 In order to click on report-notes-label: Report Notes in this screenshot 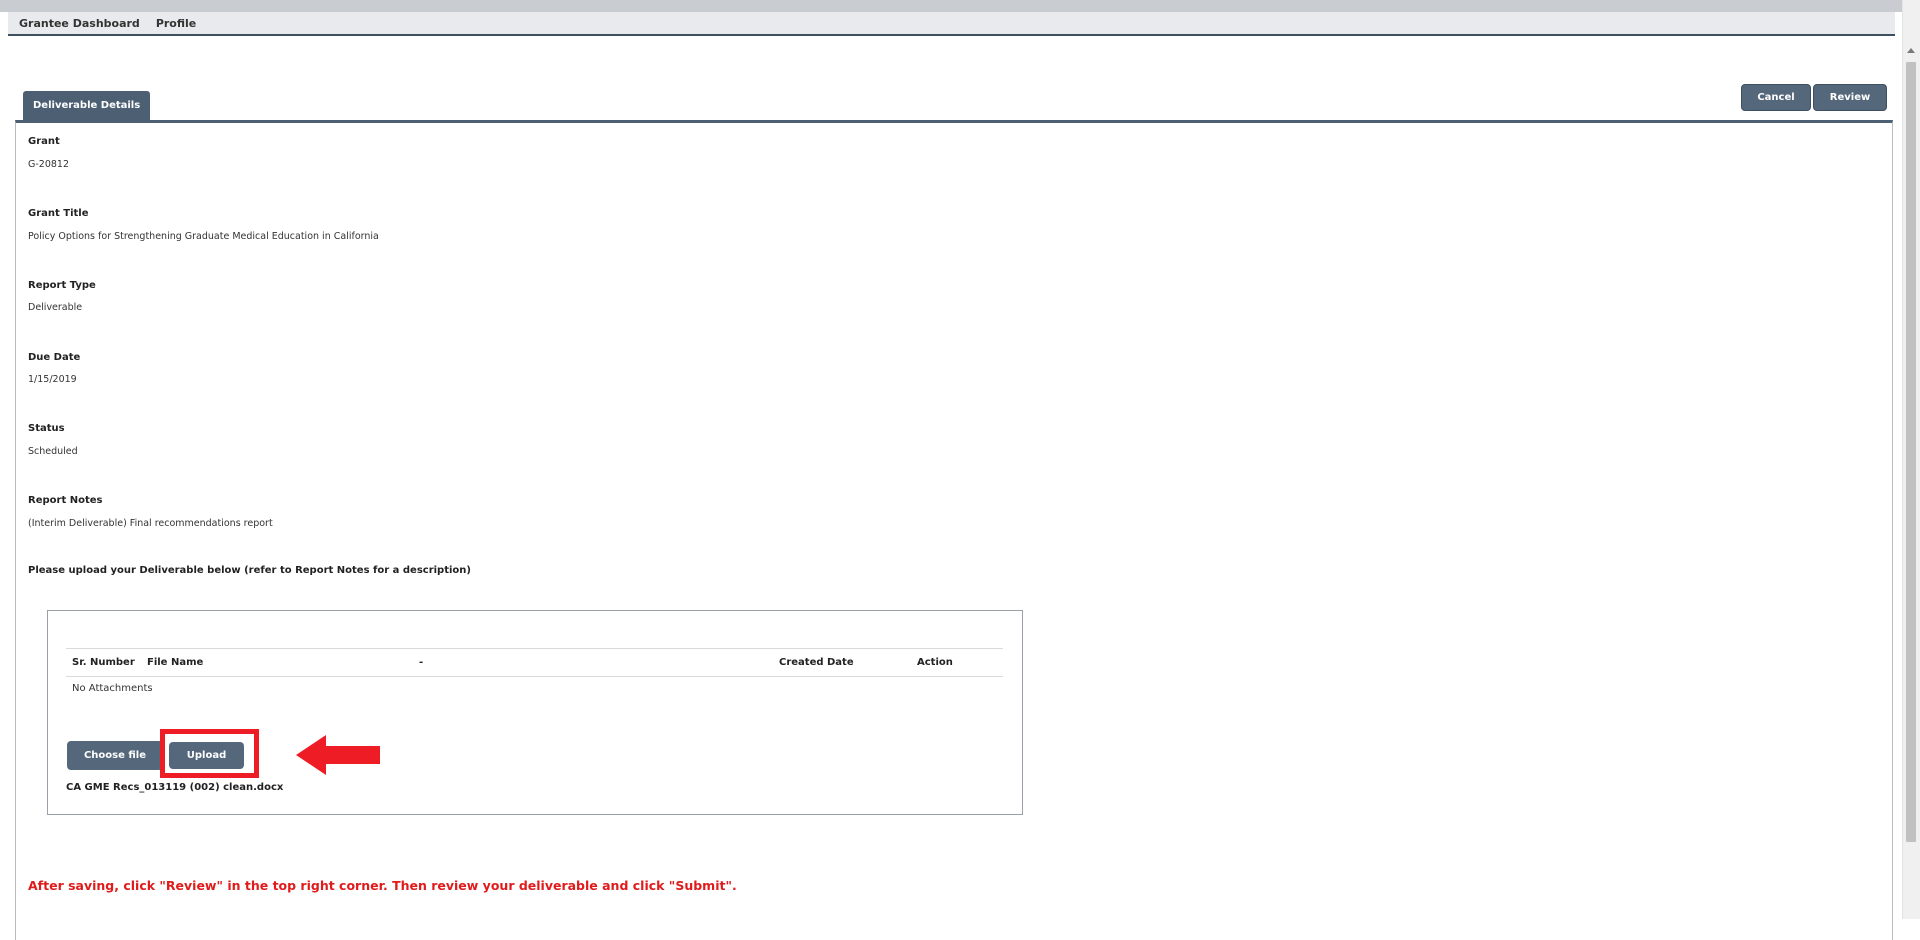, I will do `click(65, 500)`.